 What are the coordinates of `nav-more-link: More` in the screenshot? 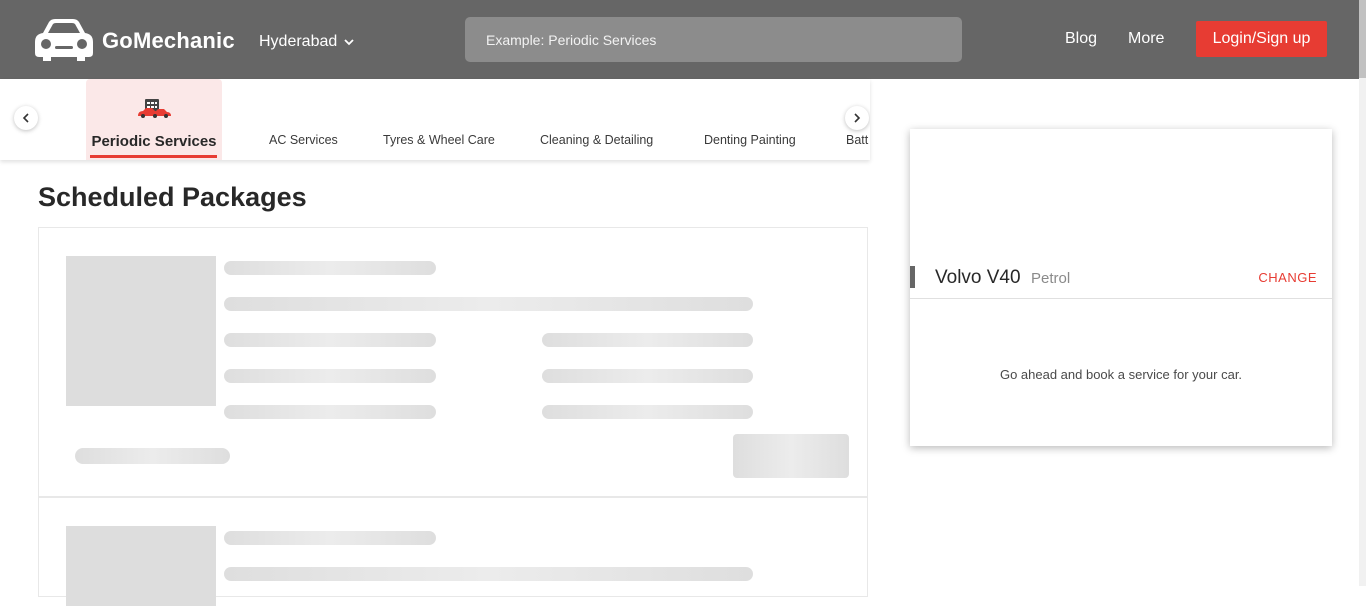 It's located at (1146, 39).